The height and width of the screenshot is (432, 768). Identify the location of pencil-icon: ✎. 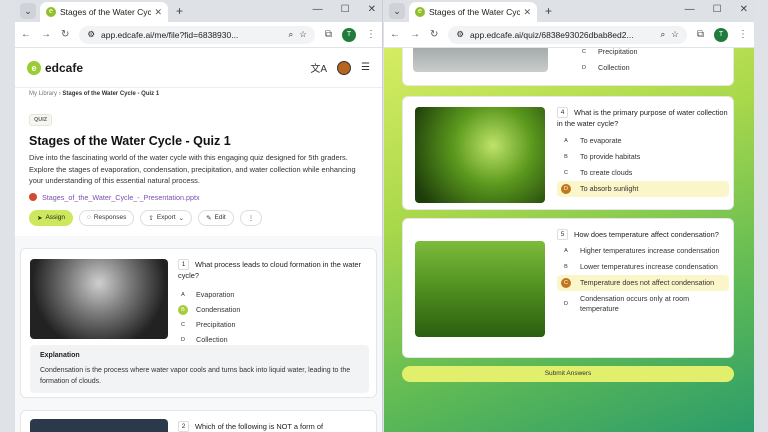
(209, 218).